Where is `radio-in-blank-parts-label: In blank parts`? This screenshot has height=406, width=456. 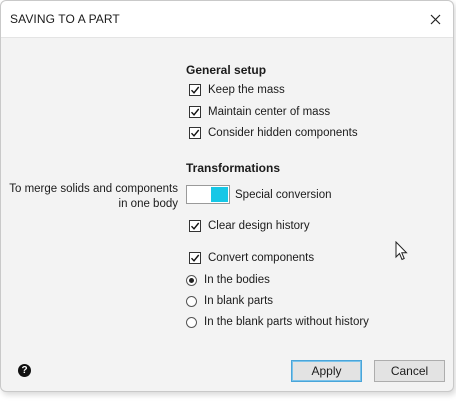 radio-in-blank-parts-label: In blank parts is located at coordinates (239, 301).